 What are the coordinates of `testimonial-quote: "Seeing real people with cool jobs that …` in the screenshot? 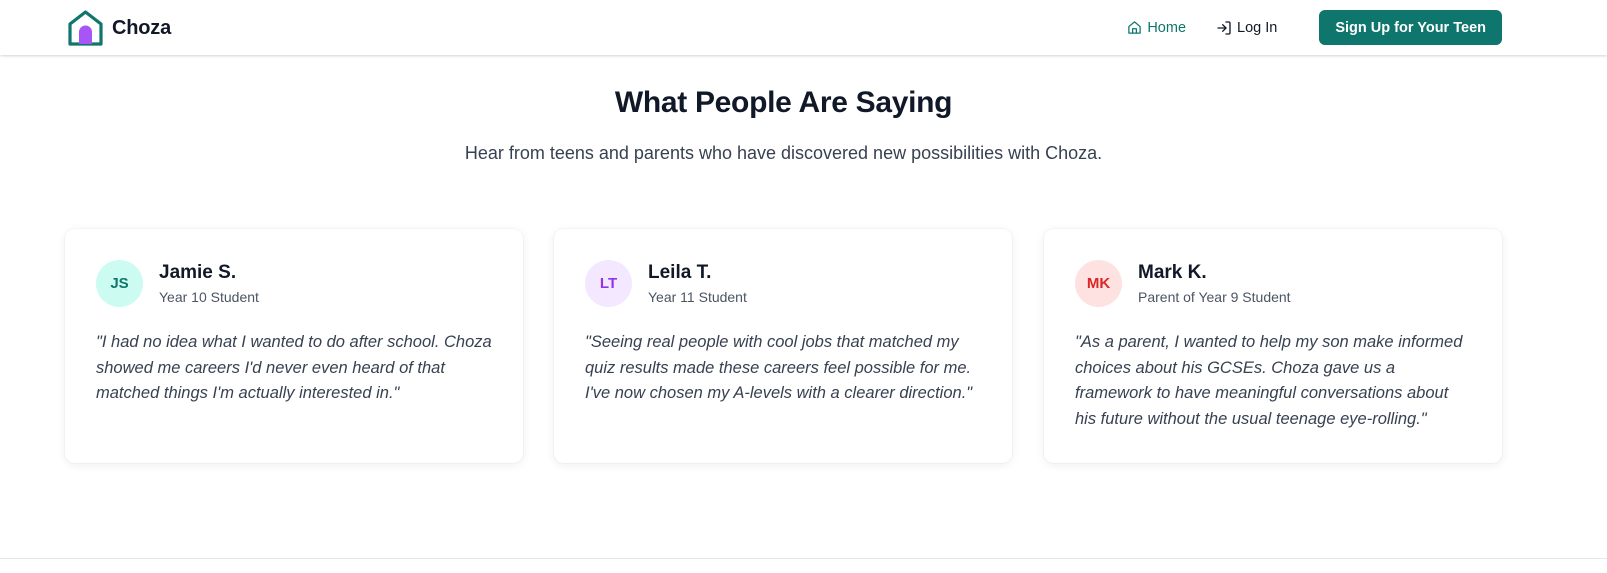 It's located at (779, 367).